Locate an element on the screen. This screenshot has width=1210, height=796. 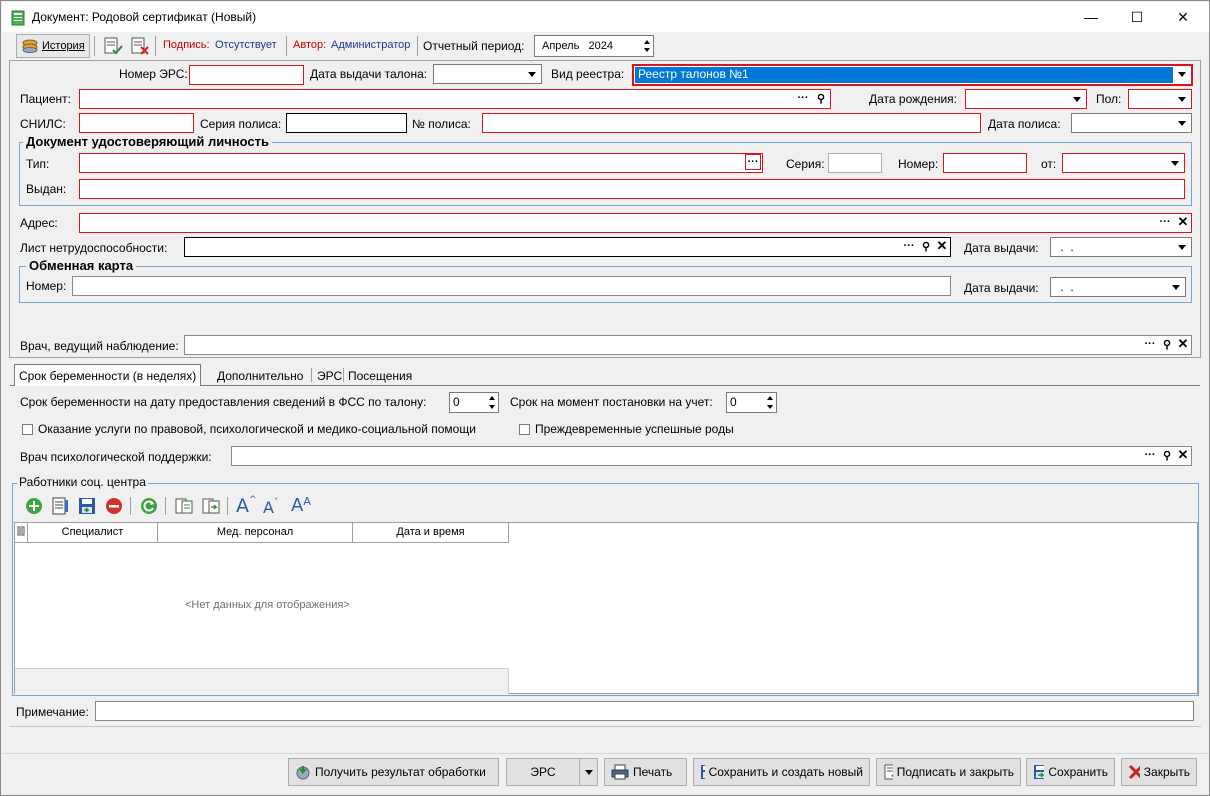
copy-fields-icon is located at coordinates (184, 506).